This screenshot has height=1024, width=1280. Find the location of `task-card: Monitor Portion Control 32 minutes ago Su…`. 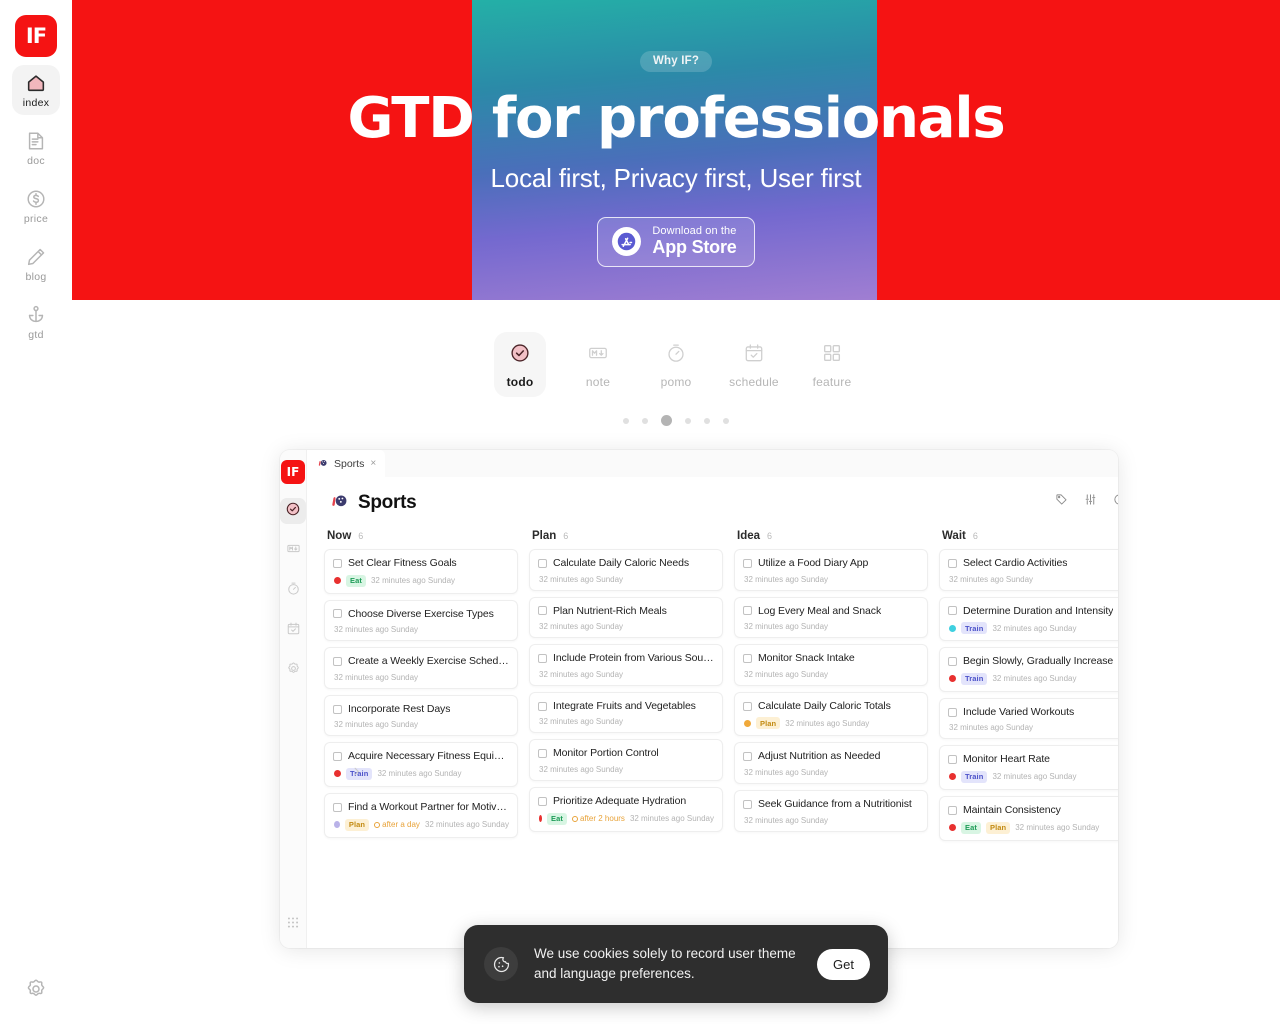

task-card: Monitor Portion Control 32 minutes ago Su… is located at coordinates (626, 760).